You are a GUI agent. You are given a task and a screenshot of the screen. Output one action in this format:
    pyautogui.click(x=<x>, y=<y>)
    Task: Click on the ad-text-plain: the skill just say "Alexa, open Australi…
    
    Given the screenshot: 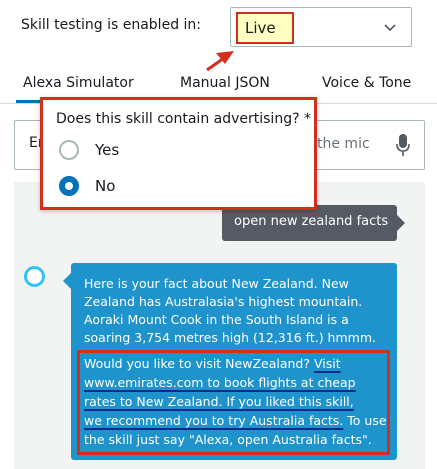 What is the action you would take?
    pyautogui.click(x=228, y=439)
    